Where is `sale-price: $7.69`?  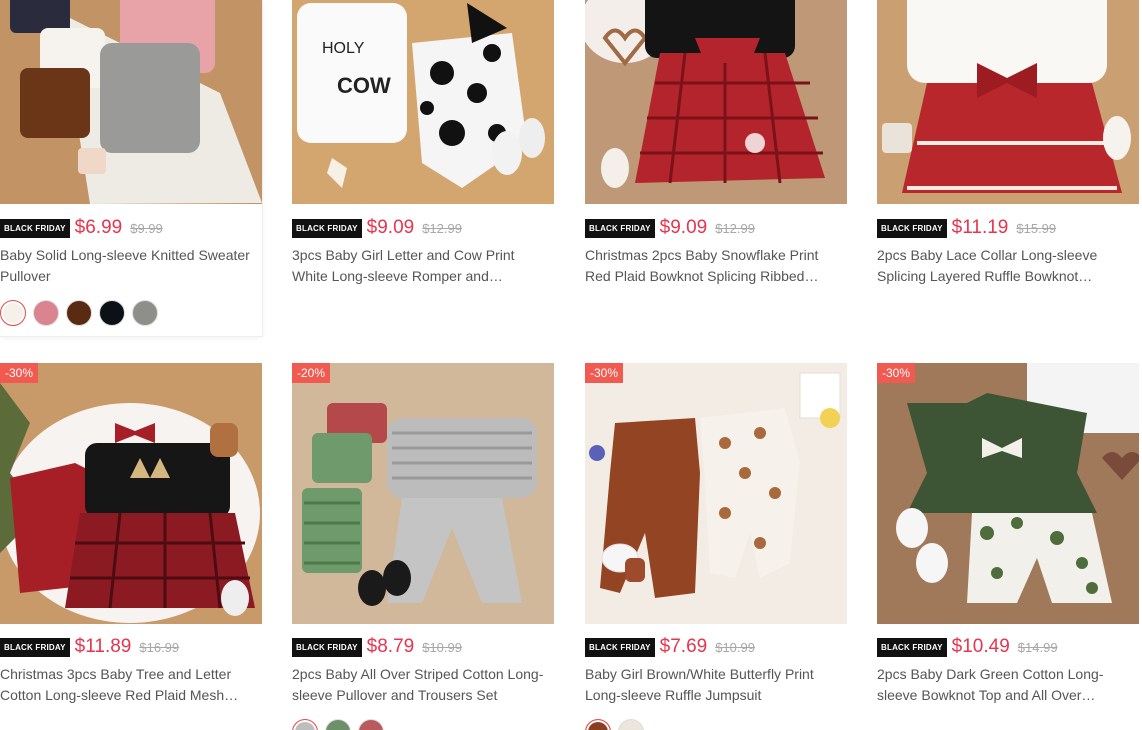 sale-price: $7.69 is located at coordinates (683, 646).